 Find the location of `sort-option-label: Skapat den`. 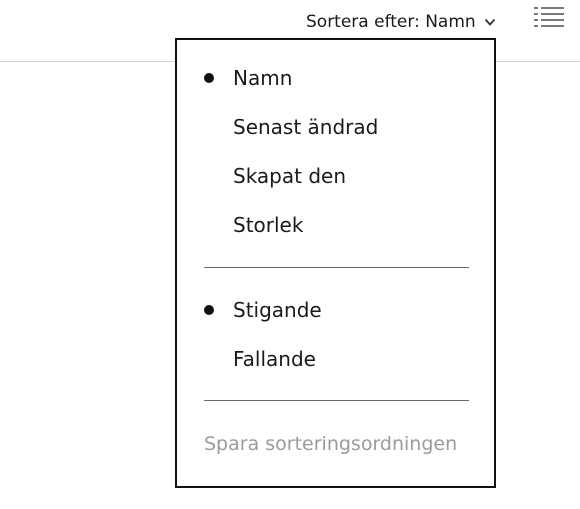

sort-option-label: Skapat den is located at coordinates (290, 176).